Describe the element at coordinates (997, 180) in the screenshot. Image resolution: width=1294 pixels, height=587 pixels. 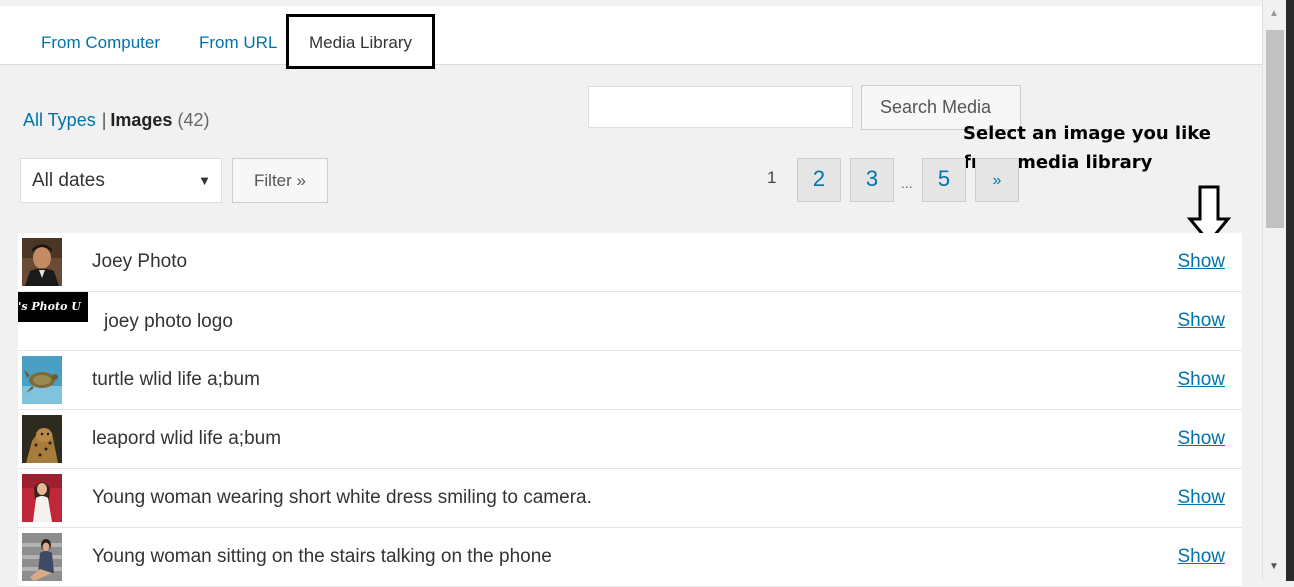
I see `next-page-button: »` at that location.